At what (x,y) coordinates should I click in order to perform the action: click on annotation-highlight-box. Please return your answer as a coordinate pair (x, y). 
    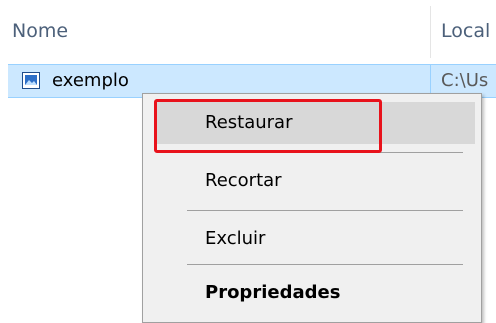
    Looking at the image, I should click on (268, 126).